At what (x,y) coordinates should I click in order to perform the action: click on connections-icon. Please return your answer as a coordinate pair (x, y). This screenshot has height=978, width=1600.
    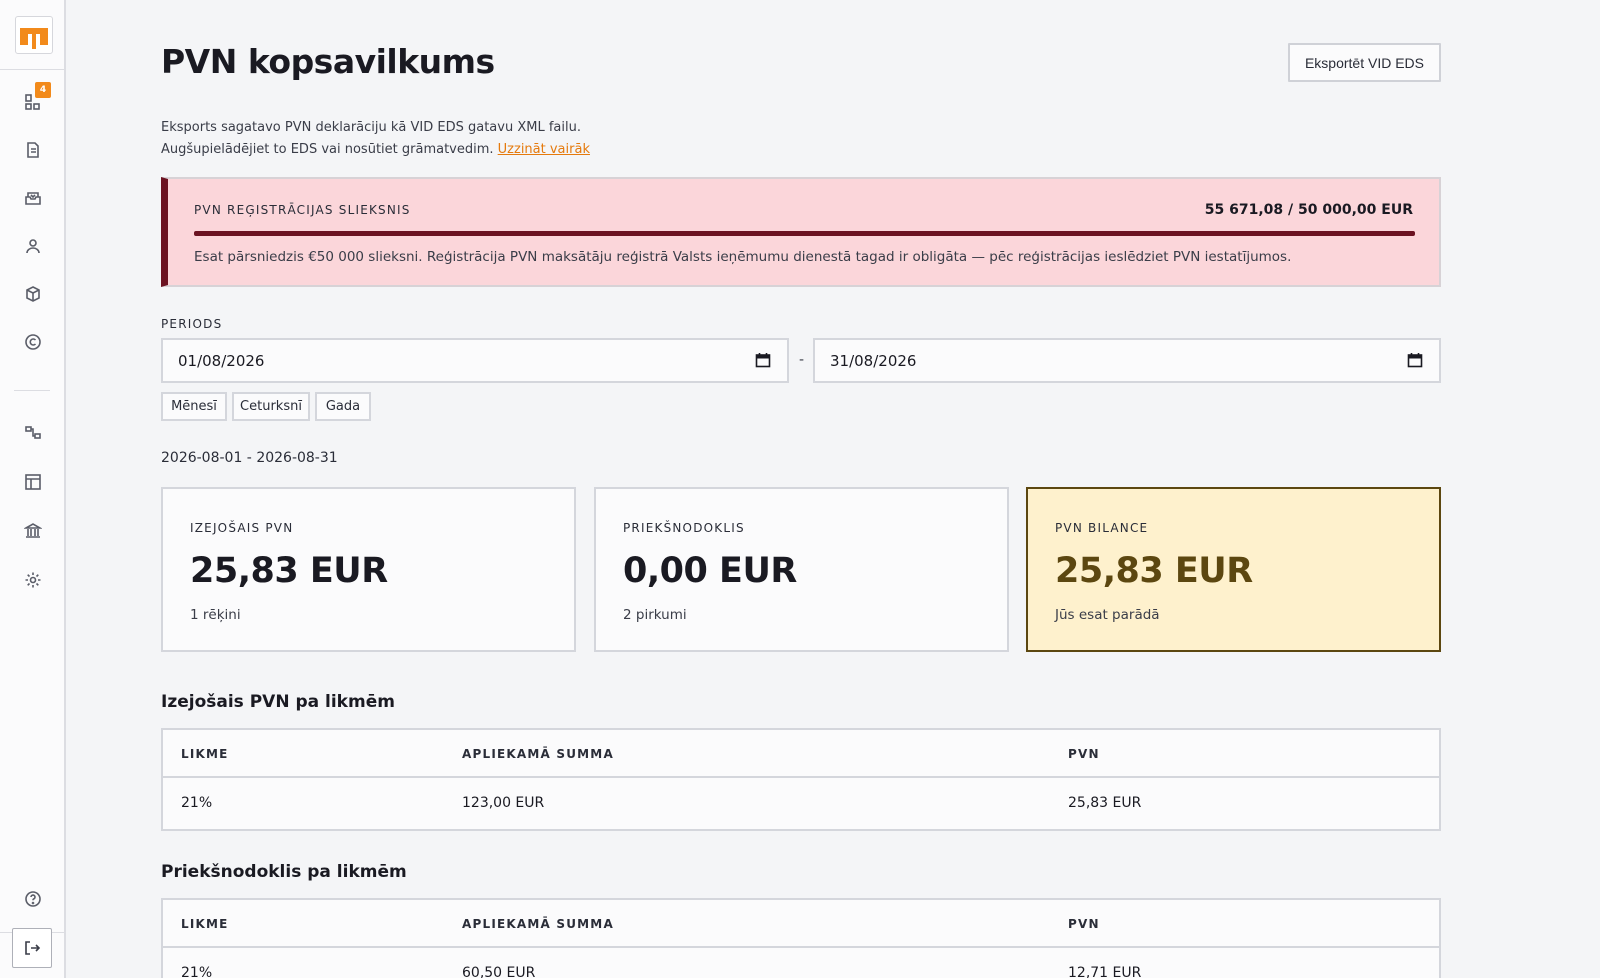
    Looking at the image, I should click on (33, 432).